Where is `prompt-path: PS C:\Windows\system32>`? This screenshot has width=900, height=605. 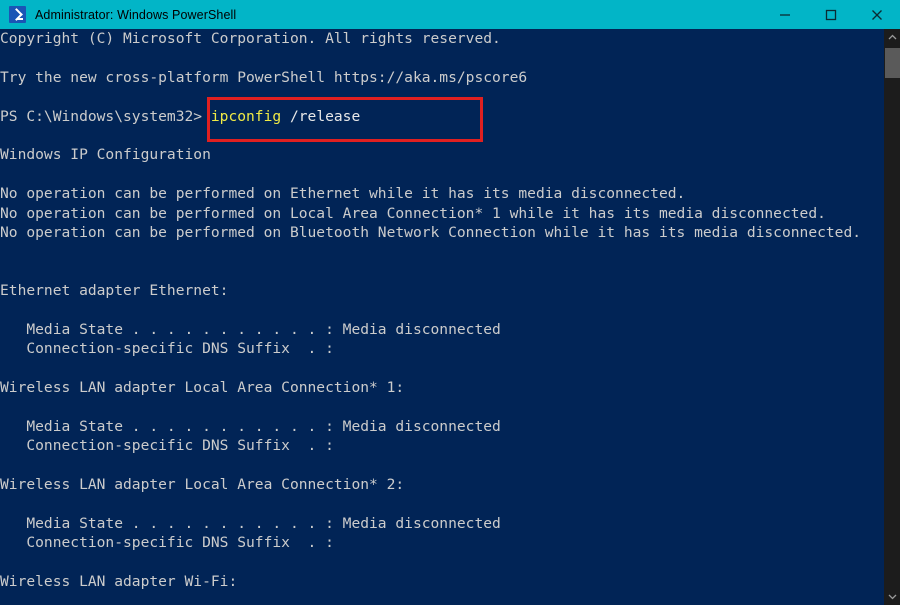
prompt-path: PS C:\Windows\system32> is located at coordinates (105, 116).